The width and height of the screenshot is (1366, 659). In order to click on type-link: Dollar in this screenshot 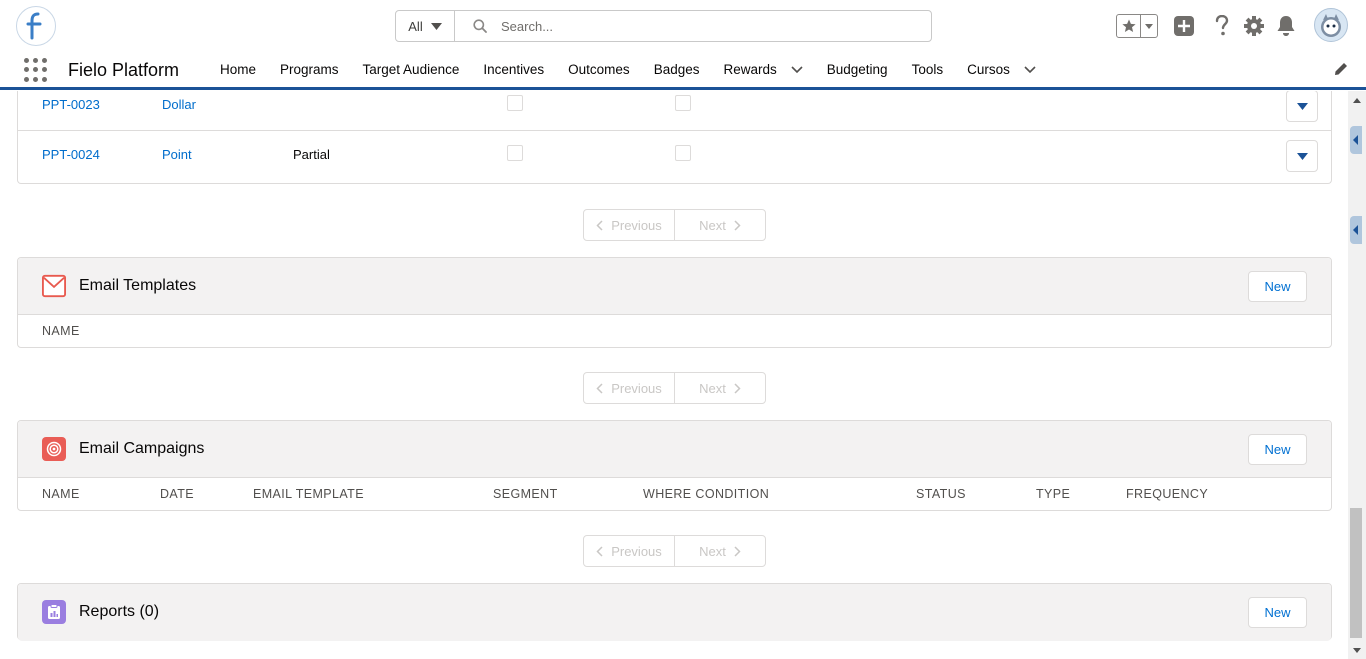, I will do `click(179, 104)`.